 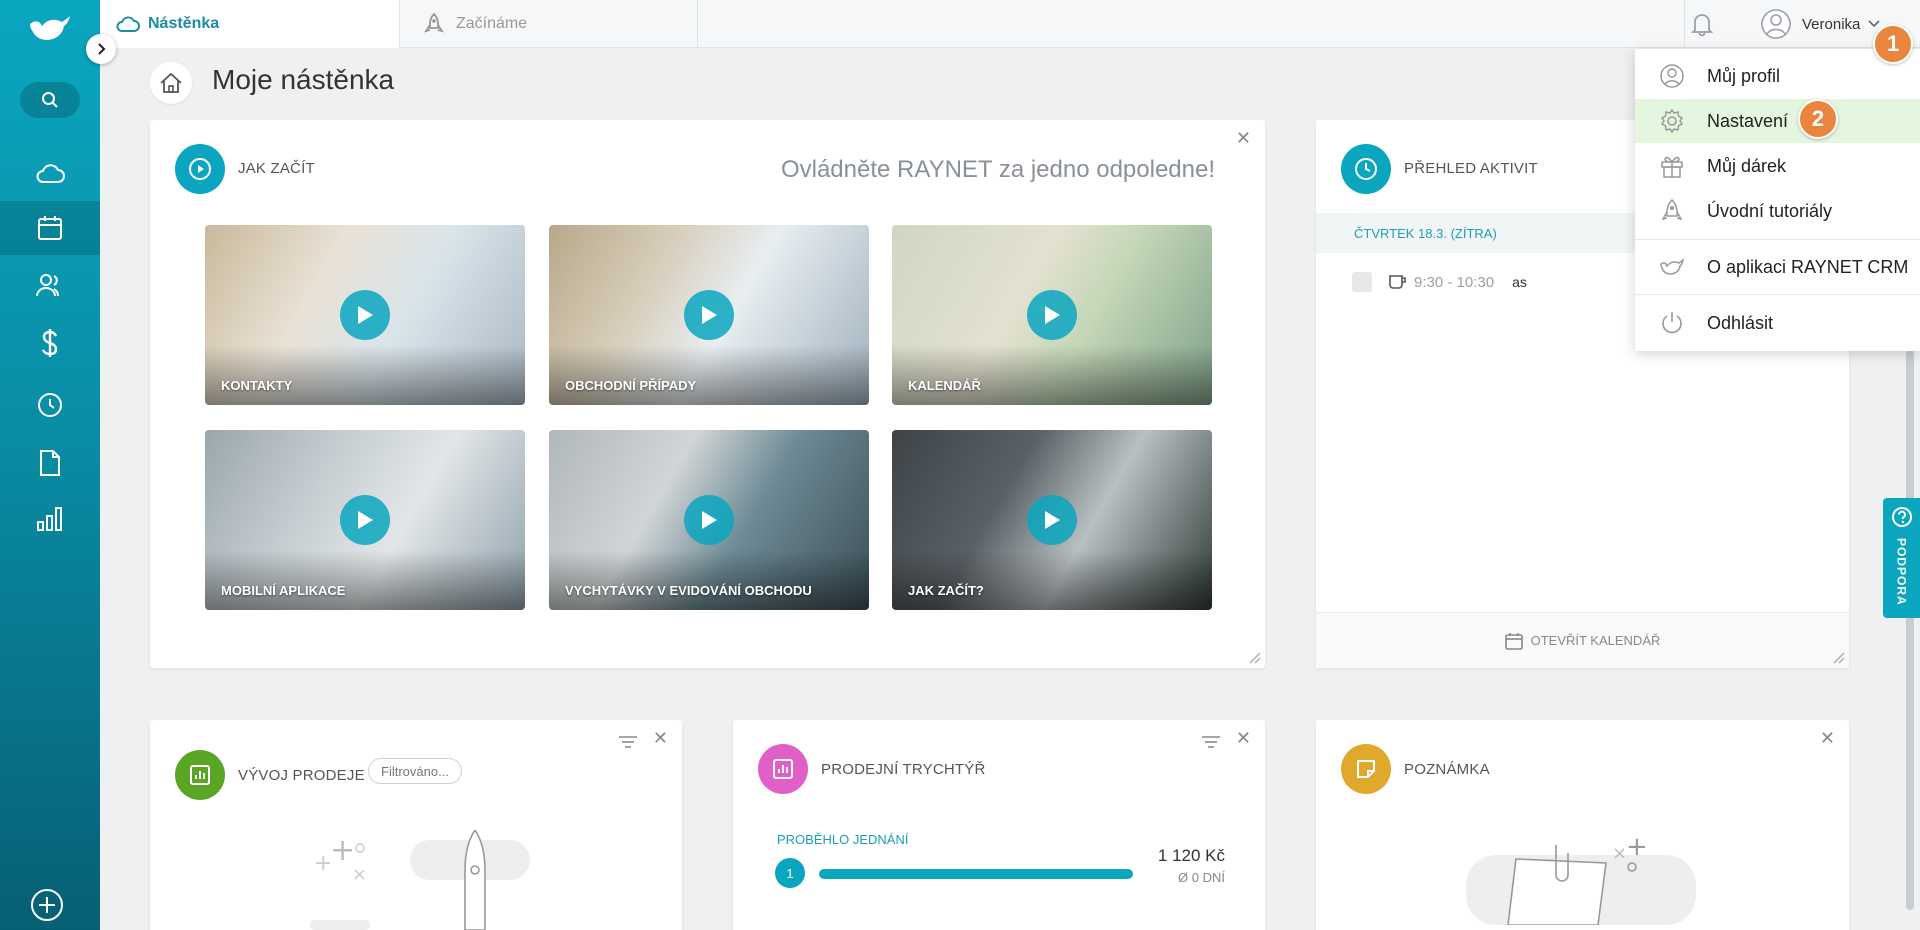 I want to click on menu-item-label: Úvodní tutoriály, so click(x=1770, y=210).